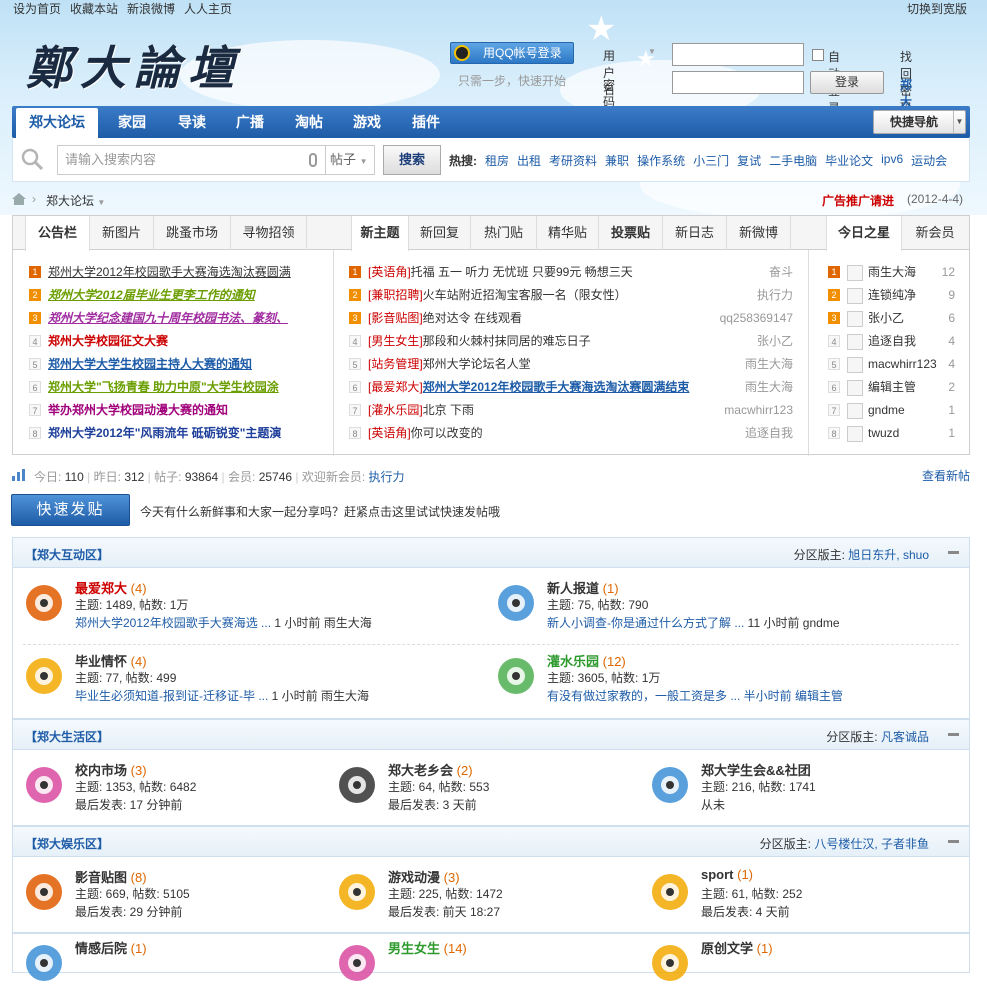 The width and height of the screenshot is (987, 998). I want to click on thread-title: [兼职招聘]火车站附近招淘宝客服一名（限女性）, so click(497, 295).